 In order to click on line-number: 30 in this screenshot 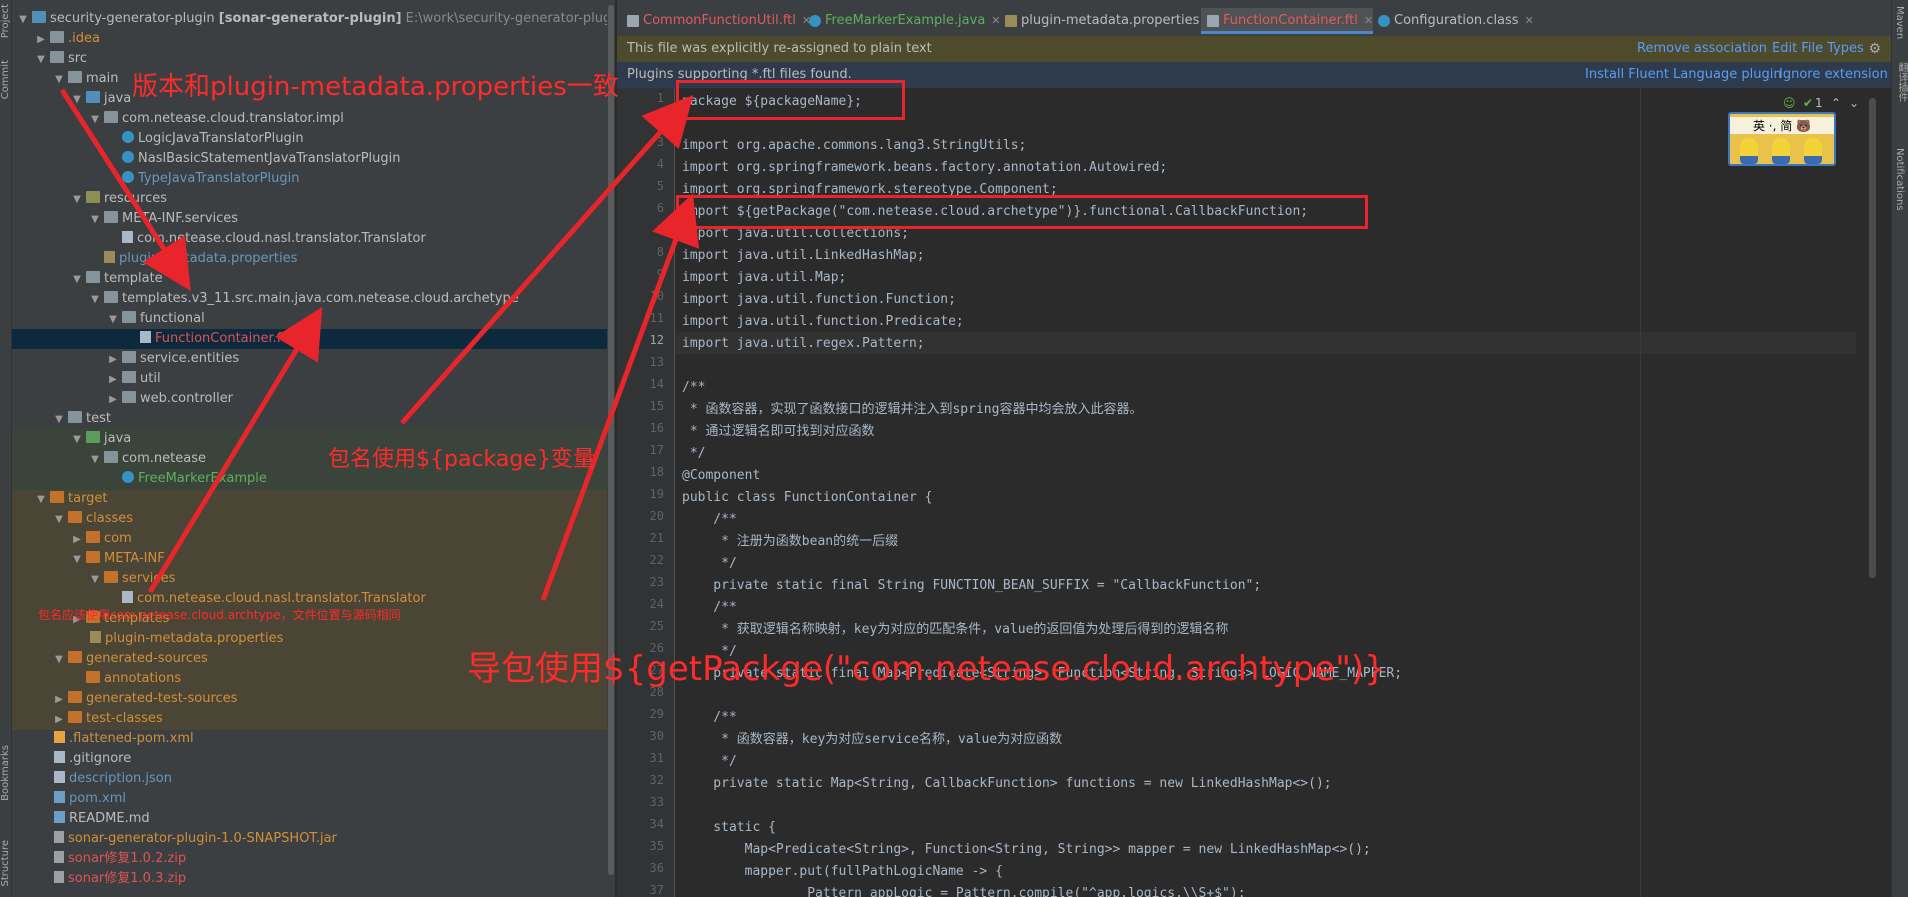, I will do `click(644, 736)`.